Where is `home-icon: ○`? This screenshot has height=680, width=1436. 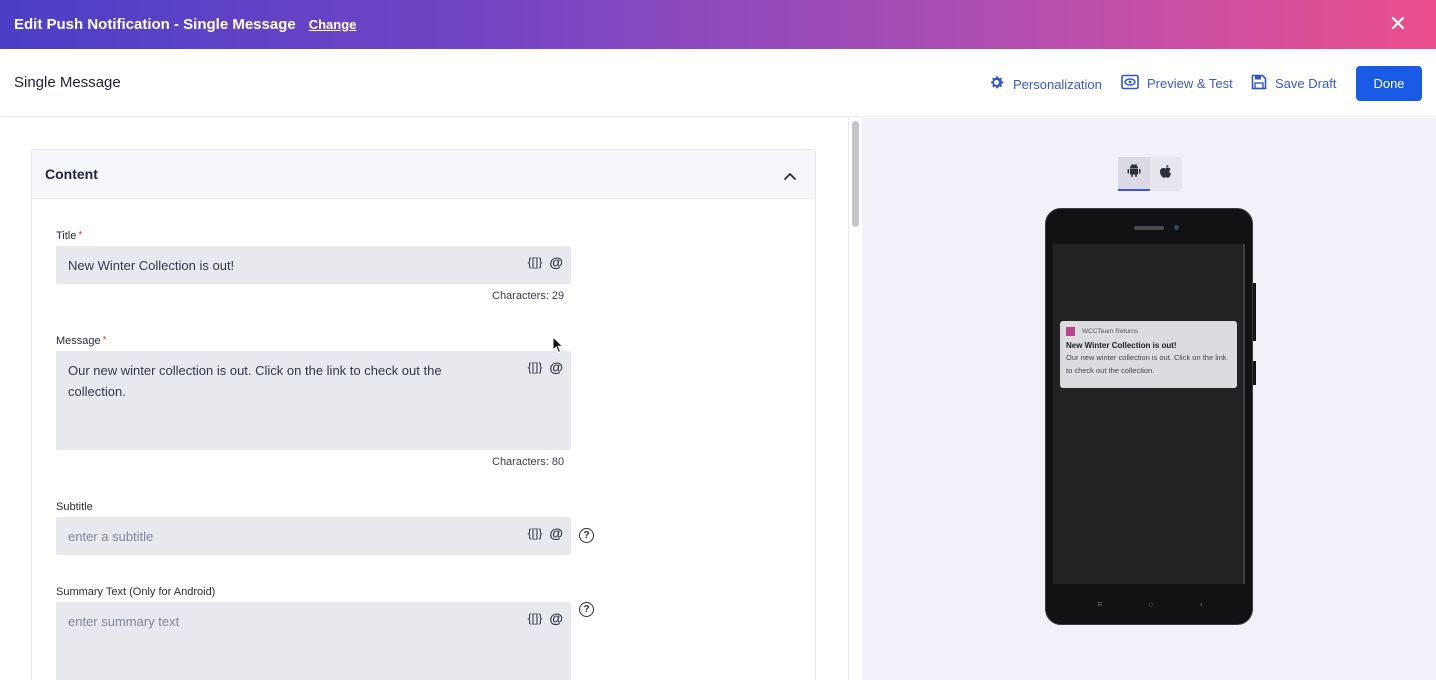
home-icon: ○ is located at coordinates (1151, 604).